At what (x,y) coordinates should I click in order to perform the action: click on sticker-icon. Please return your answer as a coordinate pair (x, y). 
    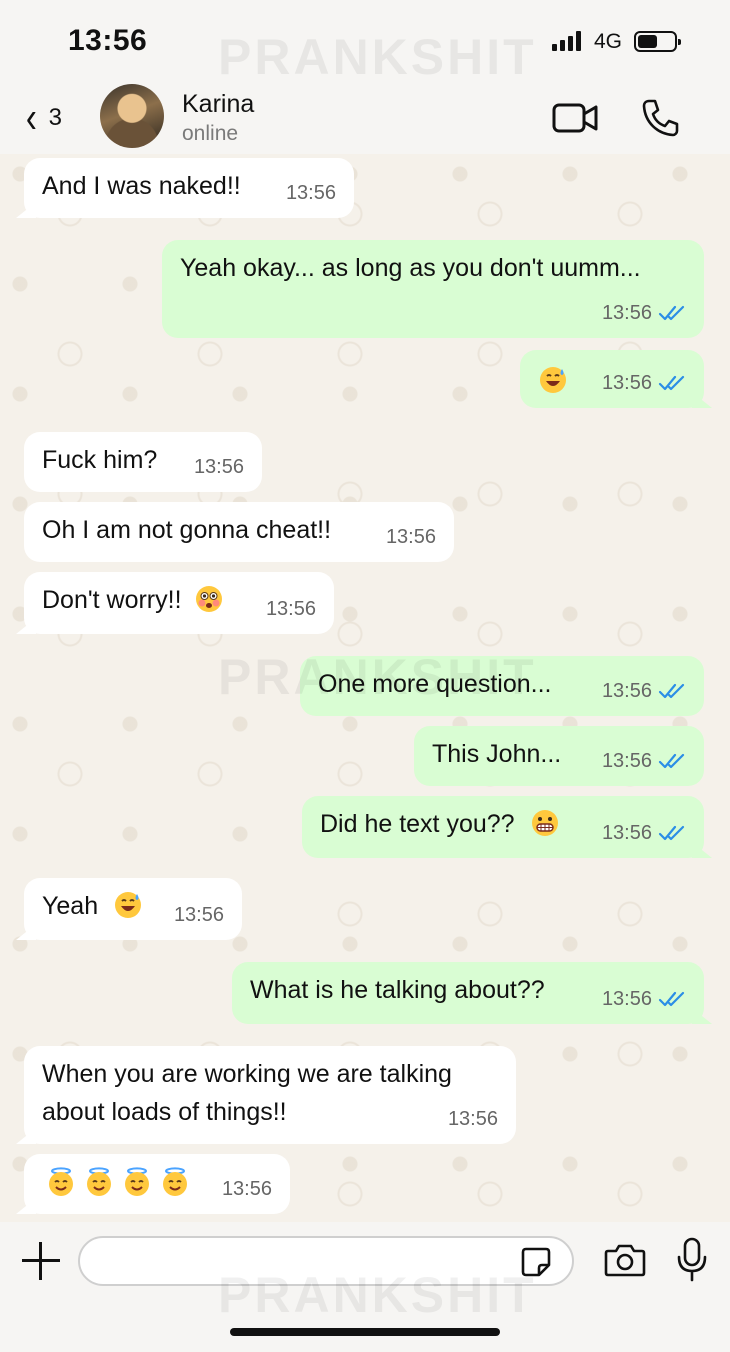
    Looking at the image, I should click on (536, 1262).